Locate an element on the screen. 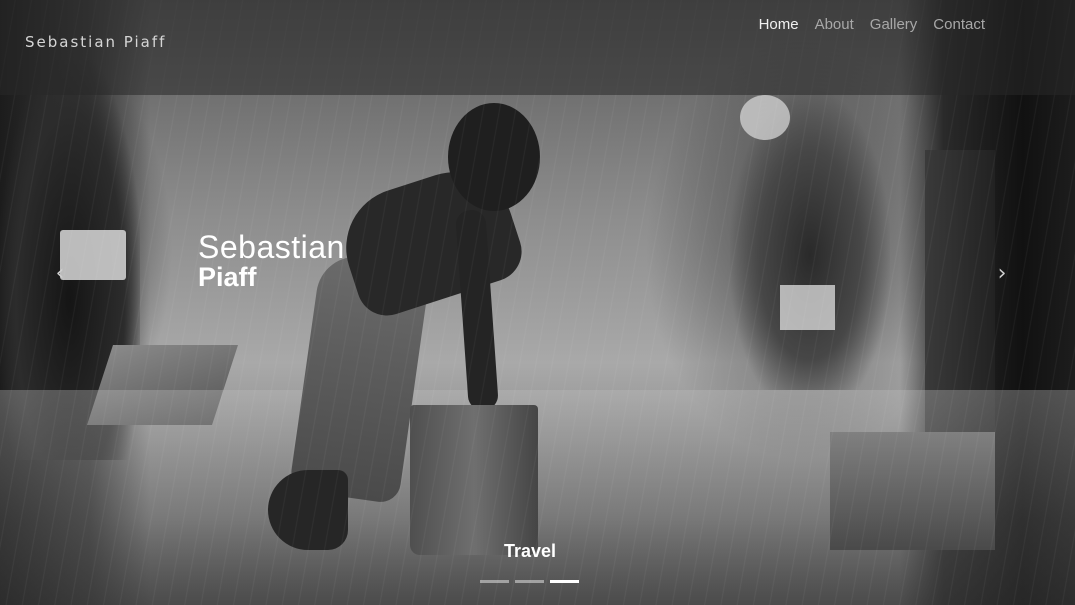  hero-title: Sebastian Piaff is located at coordinates (271, 261).